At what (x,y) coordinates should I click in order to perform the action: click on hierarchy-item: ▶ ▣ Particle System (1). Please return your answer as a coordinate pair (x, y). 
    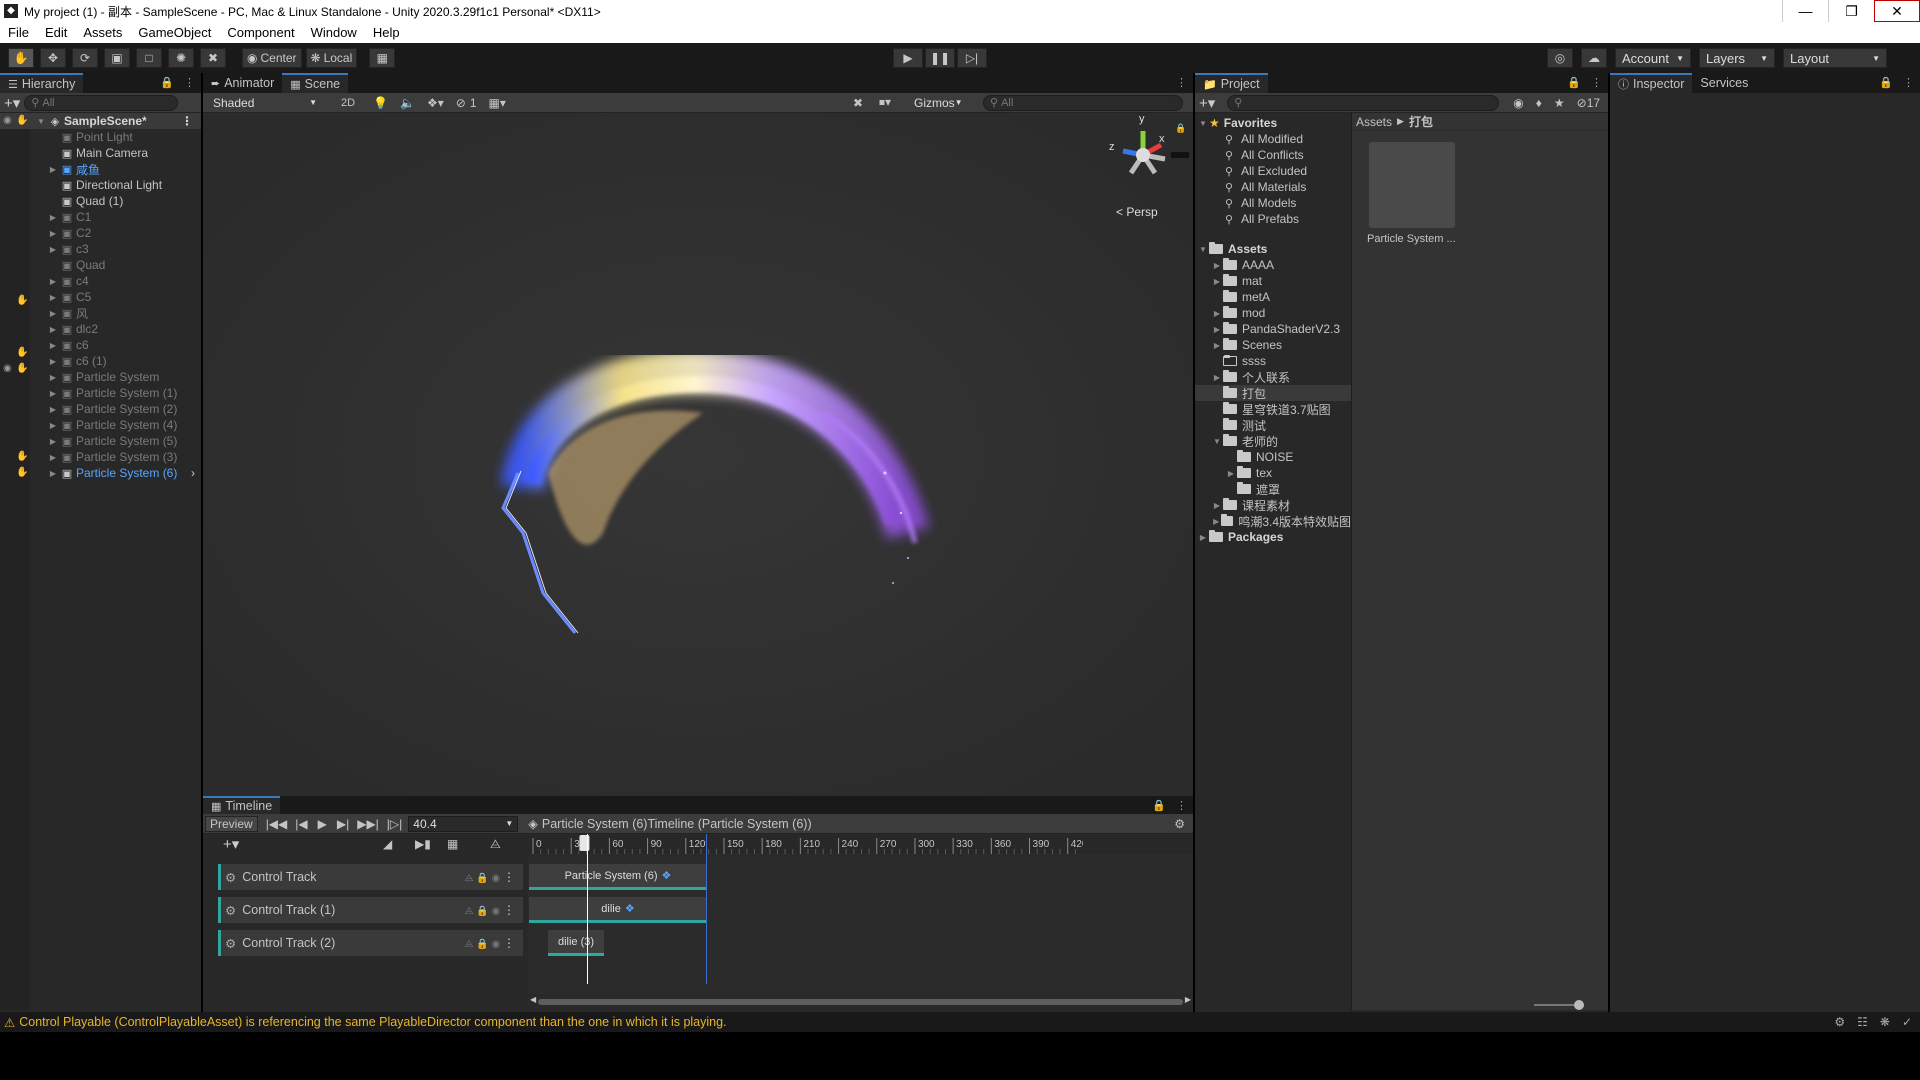
    Looking at the image, I should click on (100, 393).